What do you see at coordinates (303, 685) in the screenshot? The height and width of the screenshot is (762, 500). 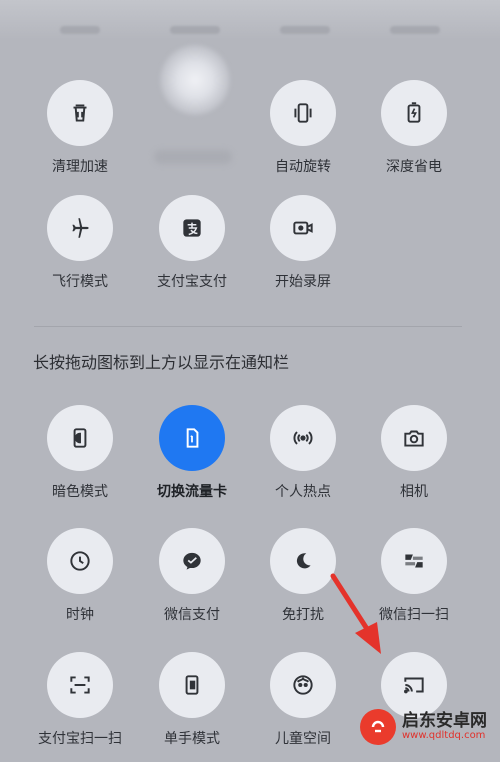 I see `kids-space-icon` at bounding box center [303, 685].